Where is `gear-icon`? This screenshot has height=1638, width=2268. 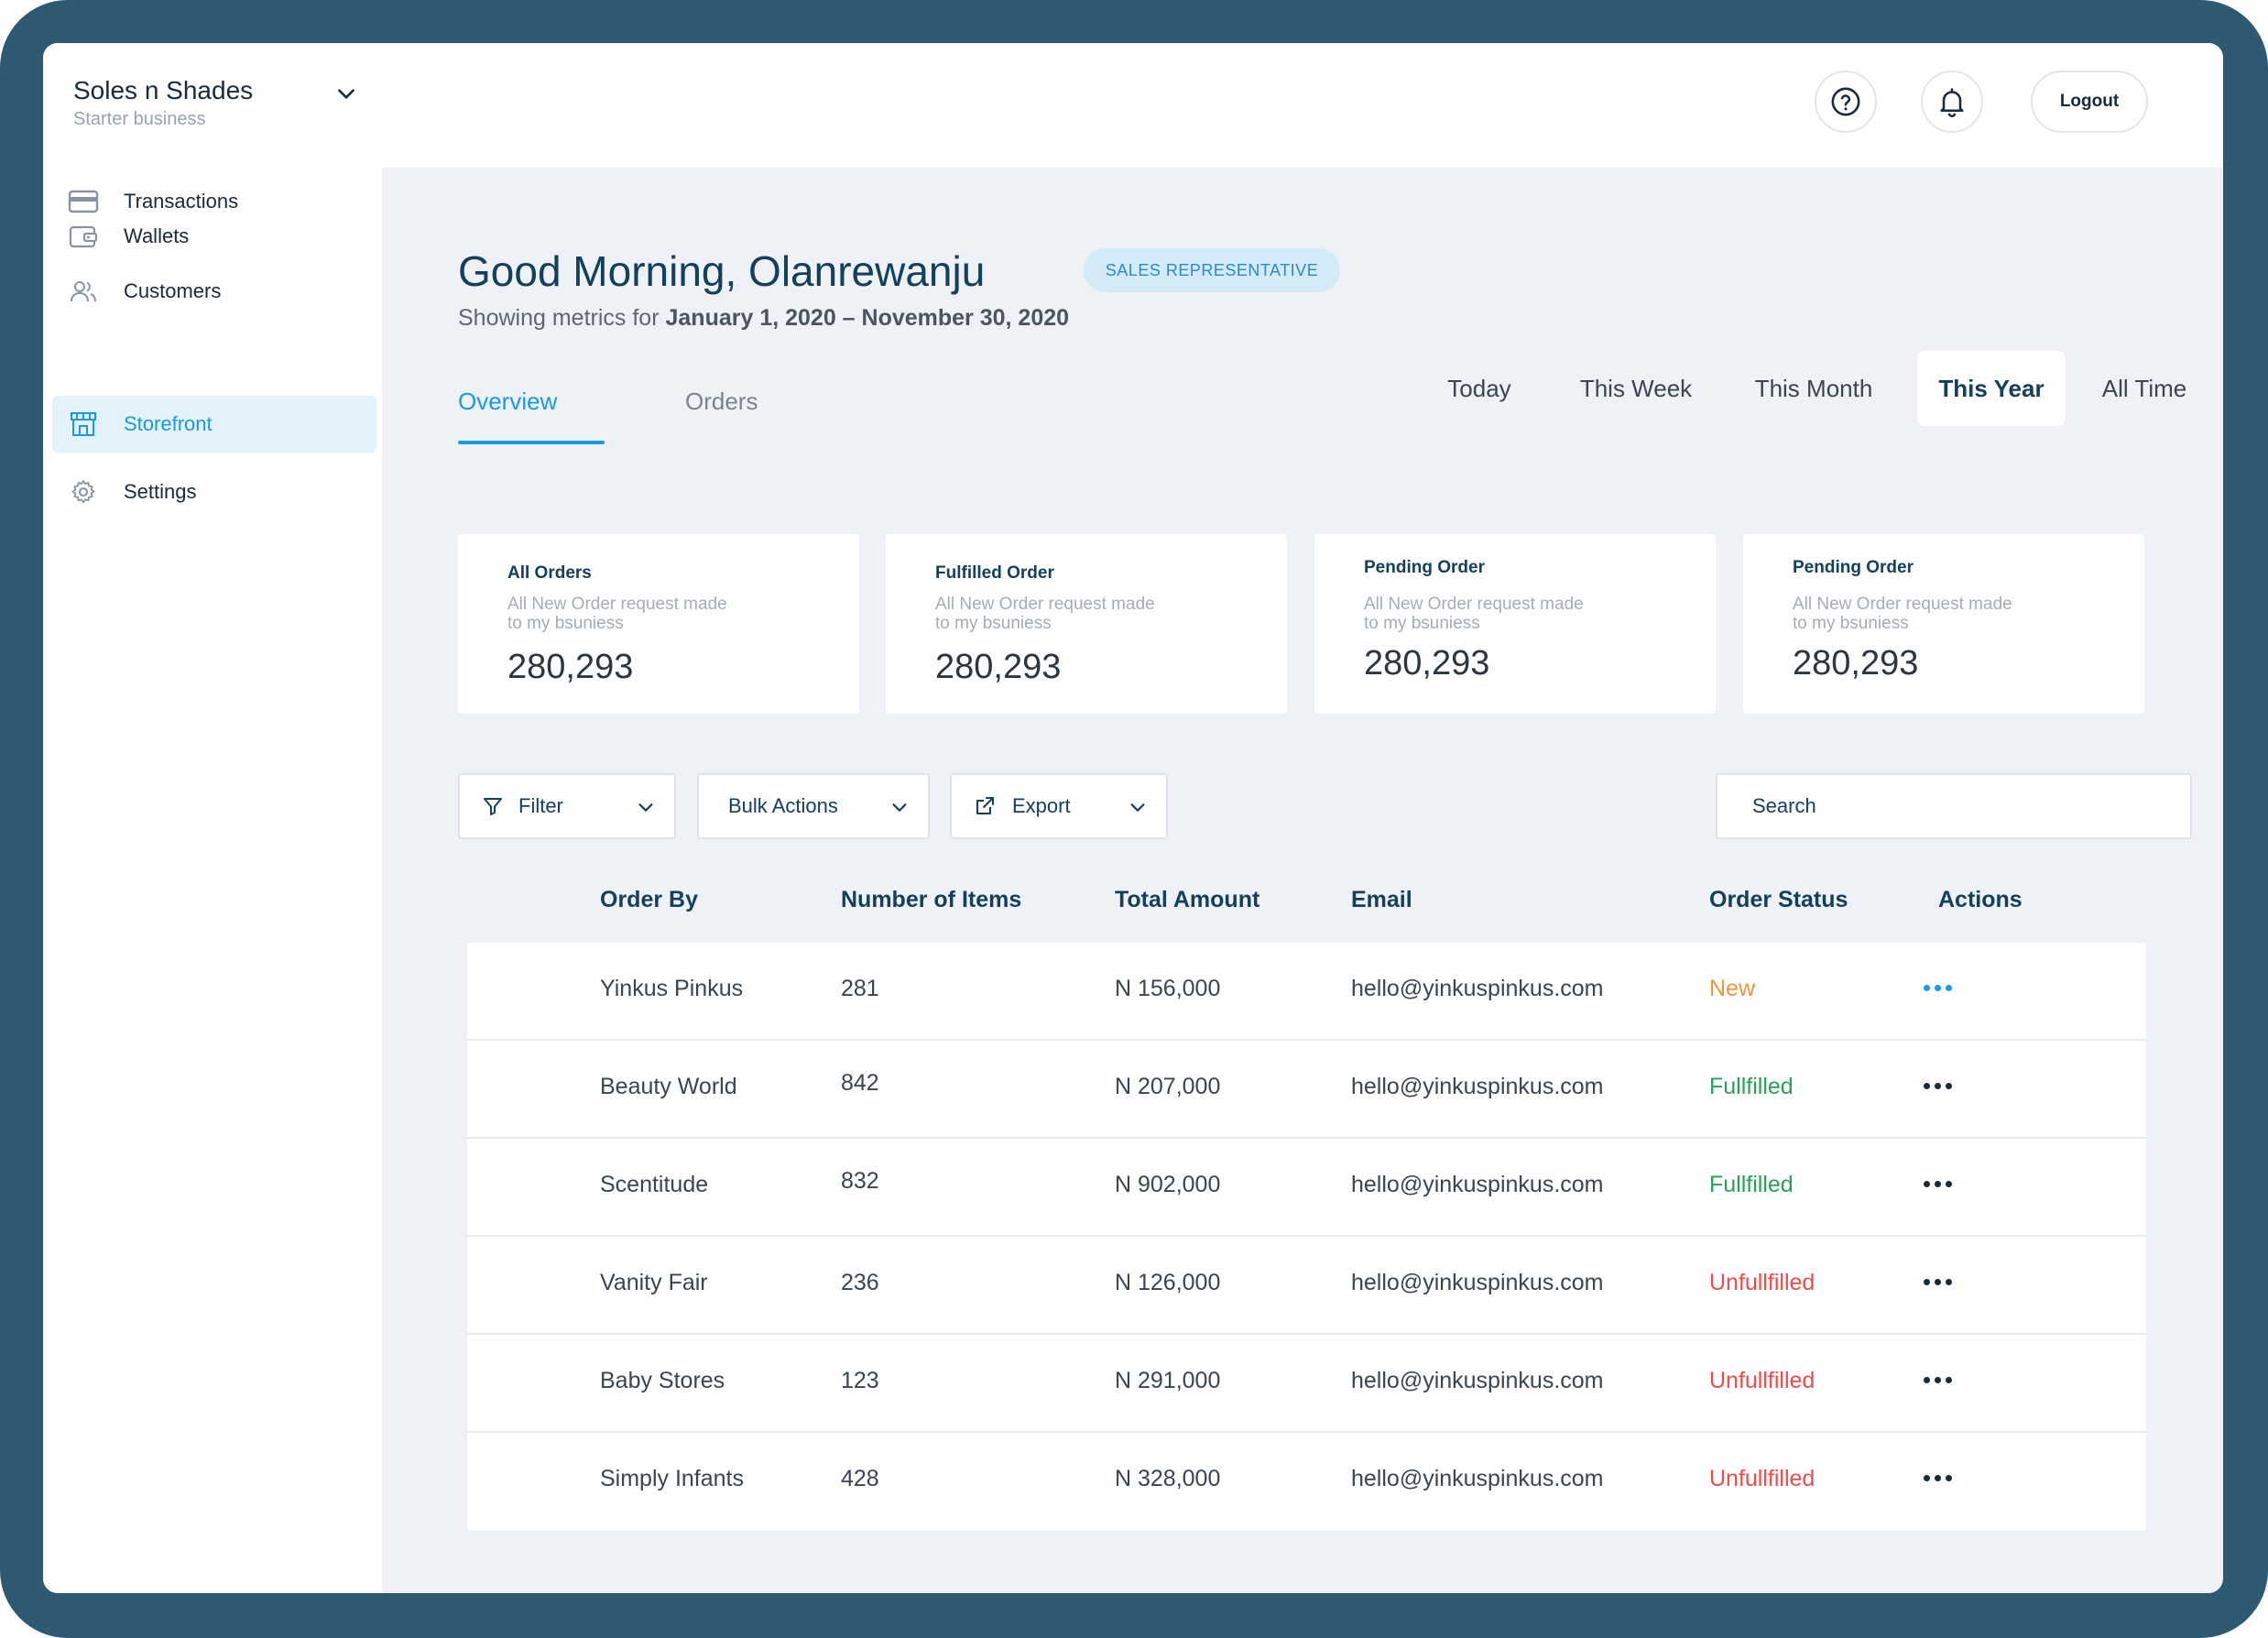
gear-icon is located at coordinates (83, 491).